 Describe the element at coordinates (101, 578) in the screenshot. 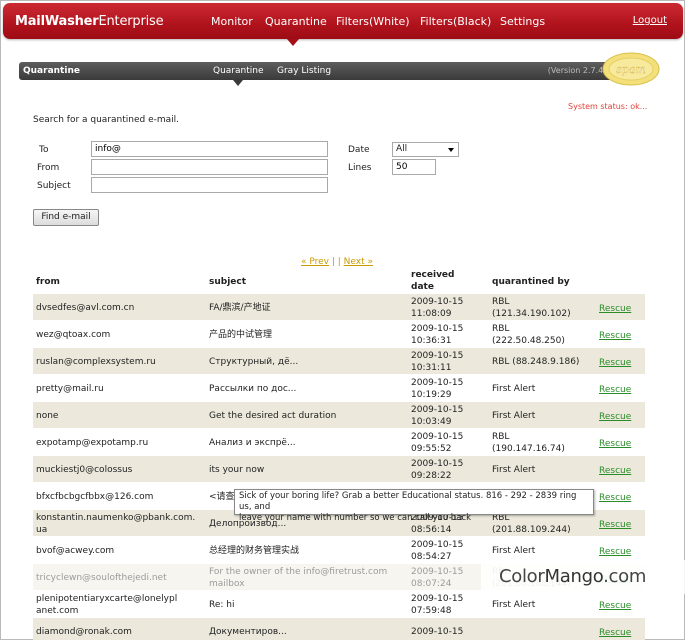

I see `from-cell: tricyclewn@soulofthejedi.net` at that location.